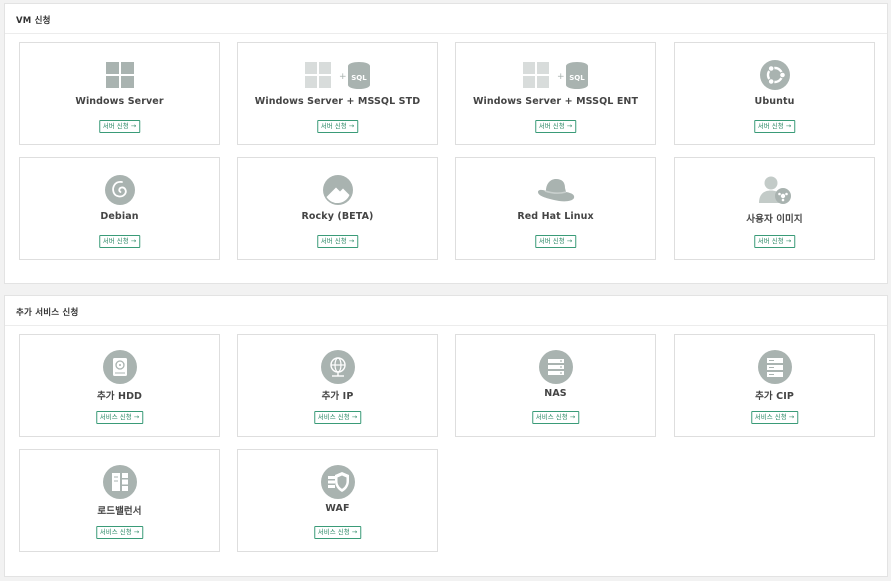 This screenshot has height=581, width=891. What do you see at coordinates (337, 101) in the screenshot?
I see `card-title: Windows Server + MSSQL STD` at bounding box center [337, 101].